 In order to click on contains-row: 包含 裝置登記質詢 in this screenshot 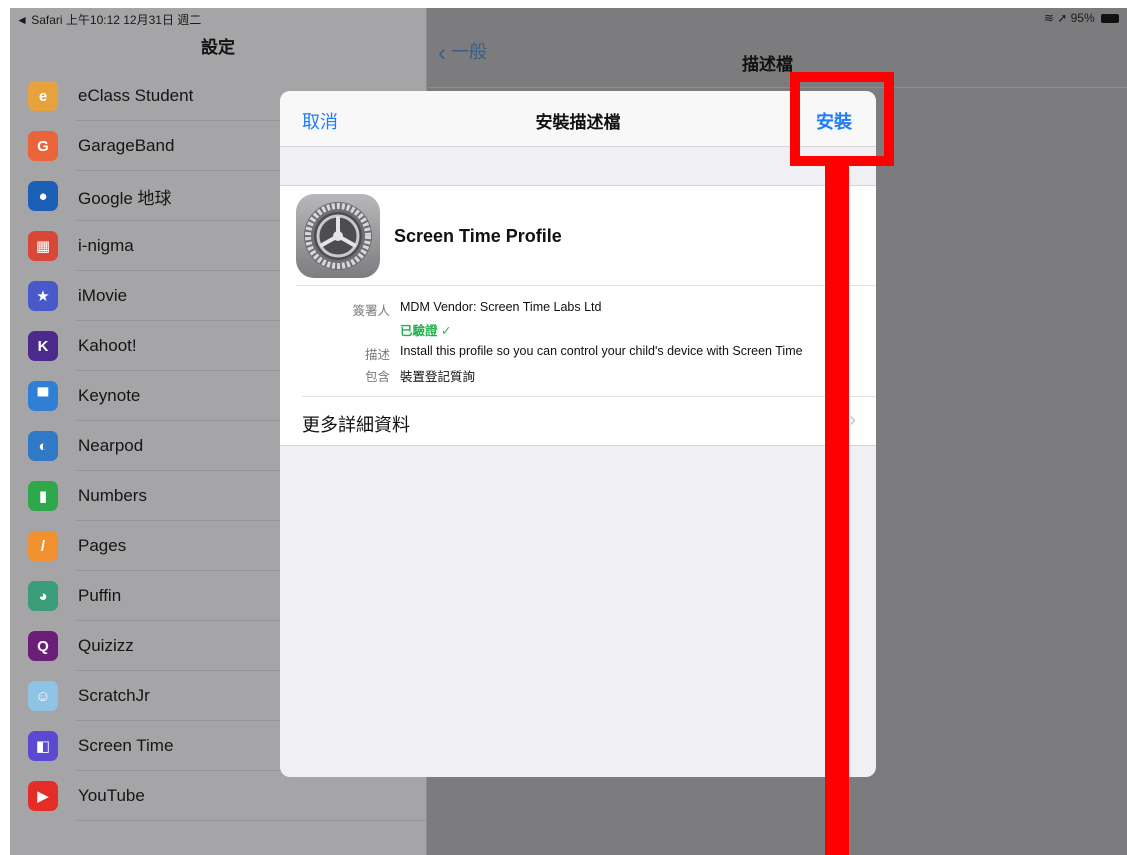, I will do `click(578, 381)`.